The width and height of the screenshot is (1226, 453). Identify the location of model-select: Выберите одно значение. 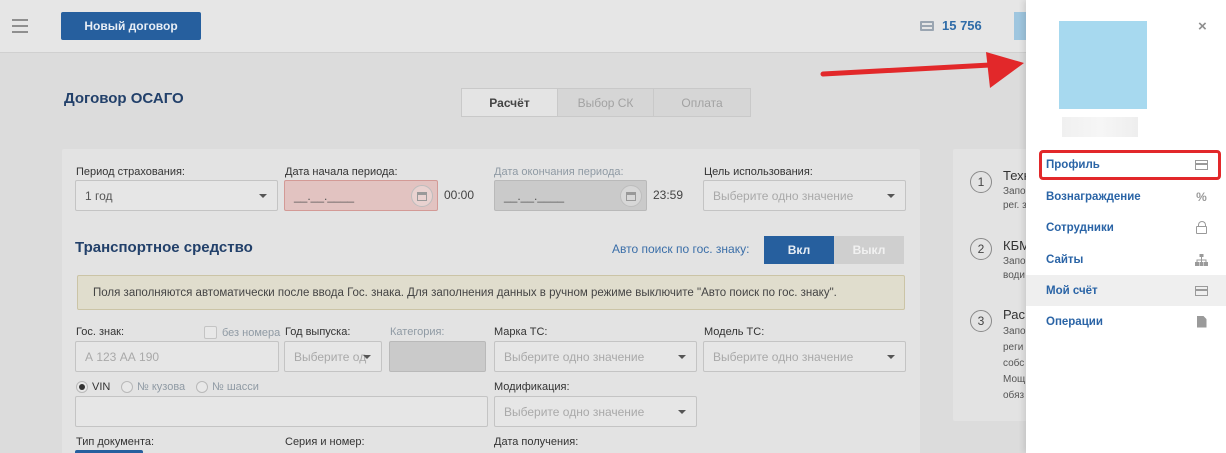
(804, 356).